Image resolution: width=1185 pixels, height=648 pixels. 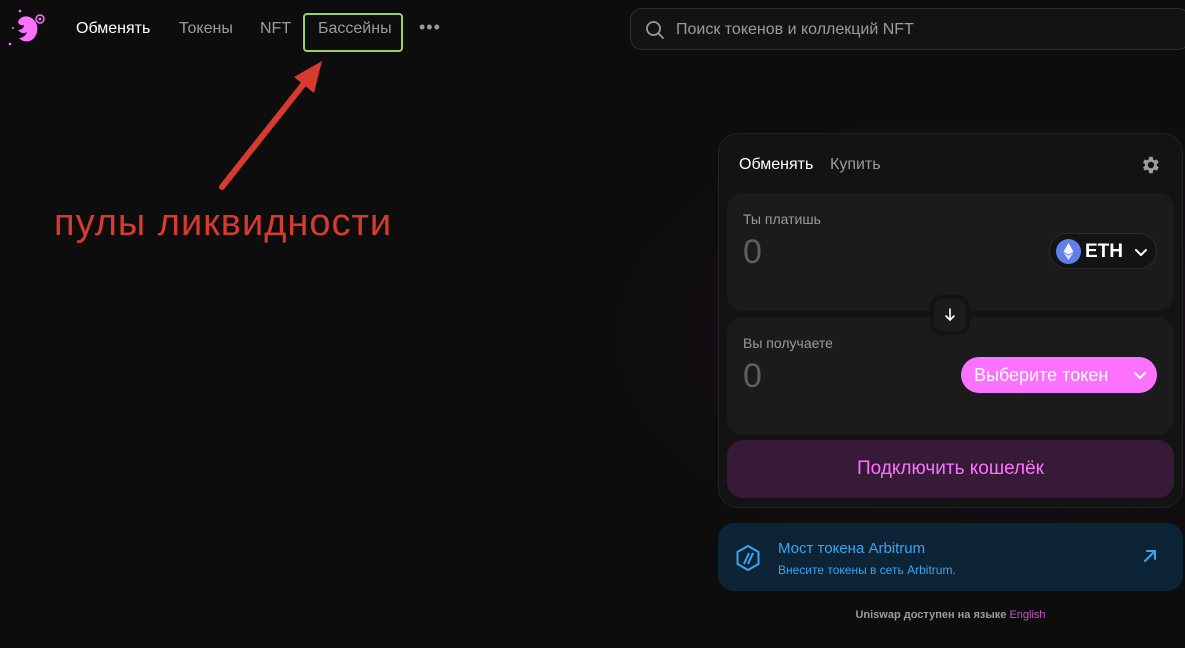 I want to click on select-token-button: Выберите токен, so click(x=1059, y=375).